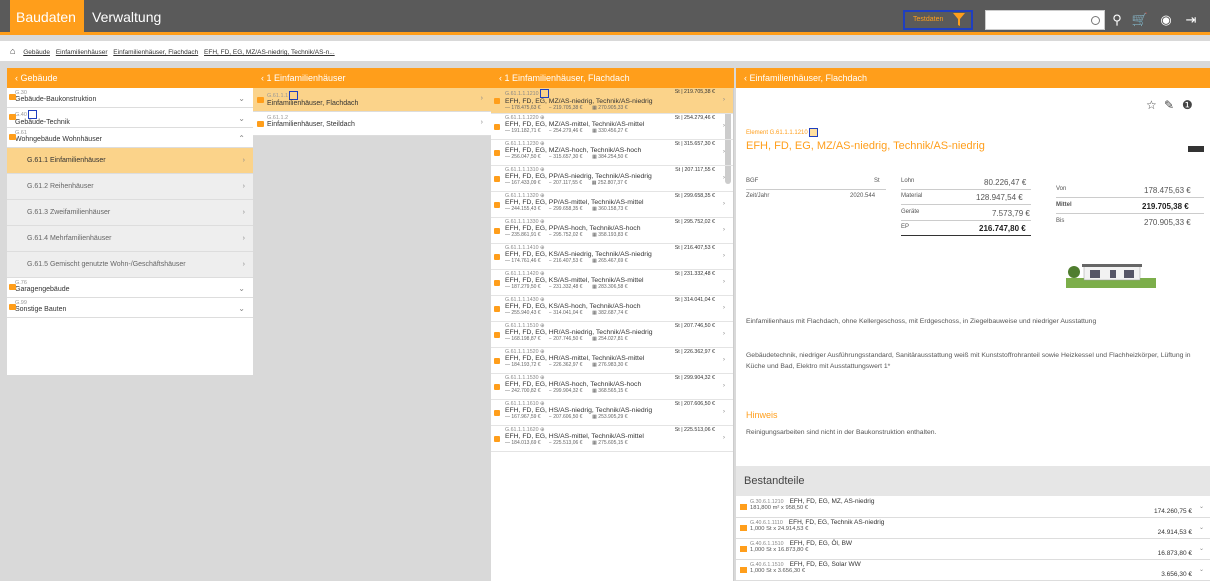 This screenshot has width=1210, height=581. I want to click on list-item: G.61.1.1 Einfamilienhäuser, Flachdach ›, so click(372, 100).